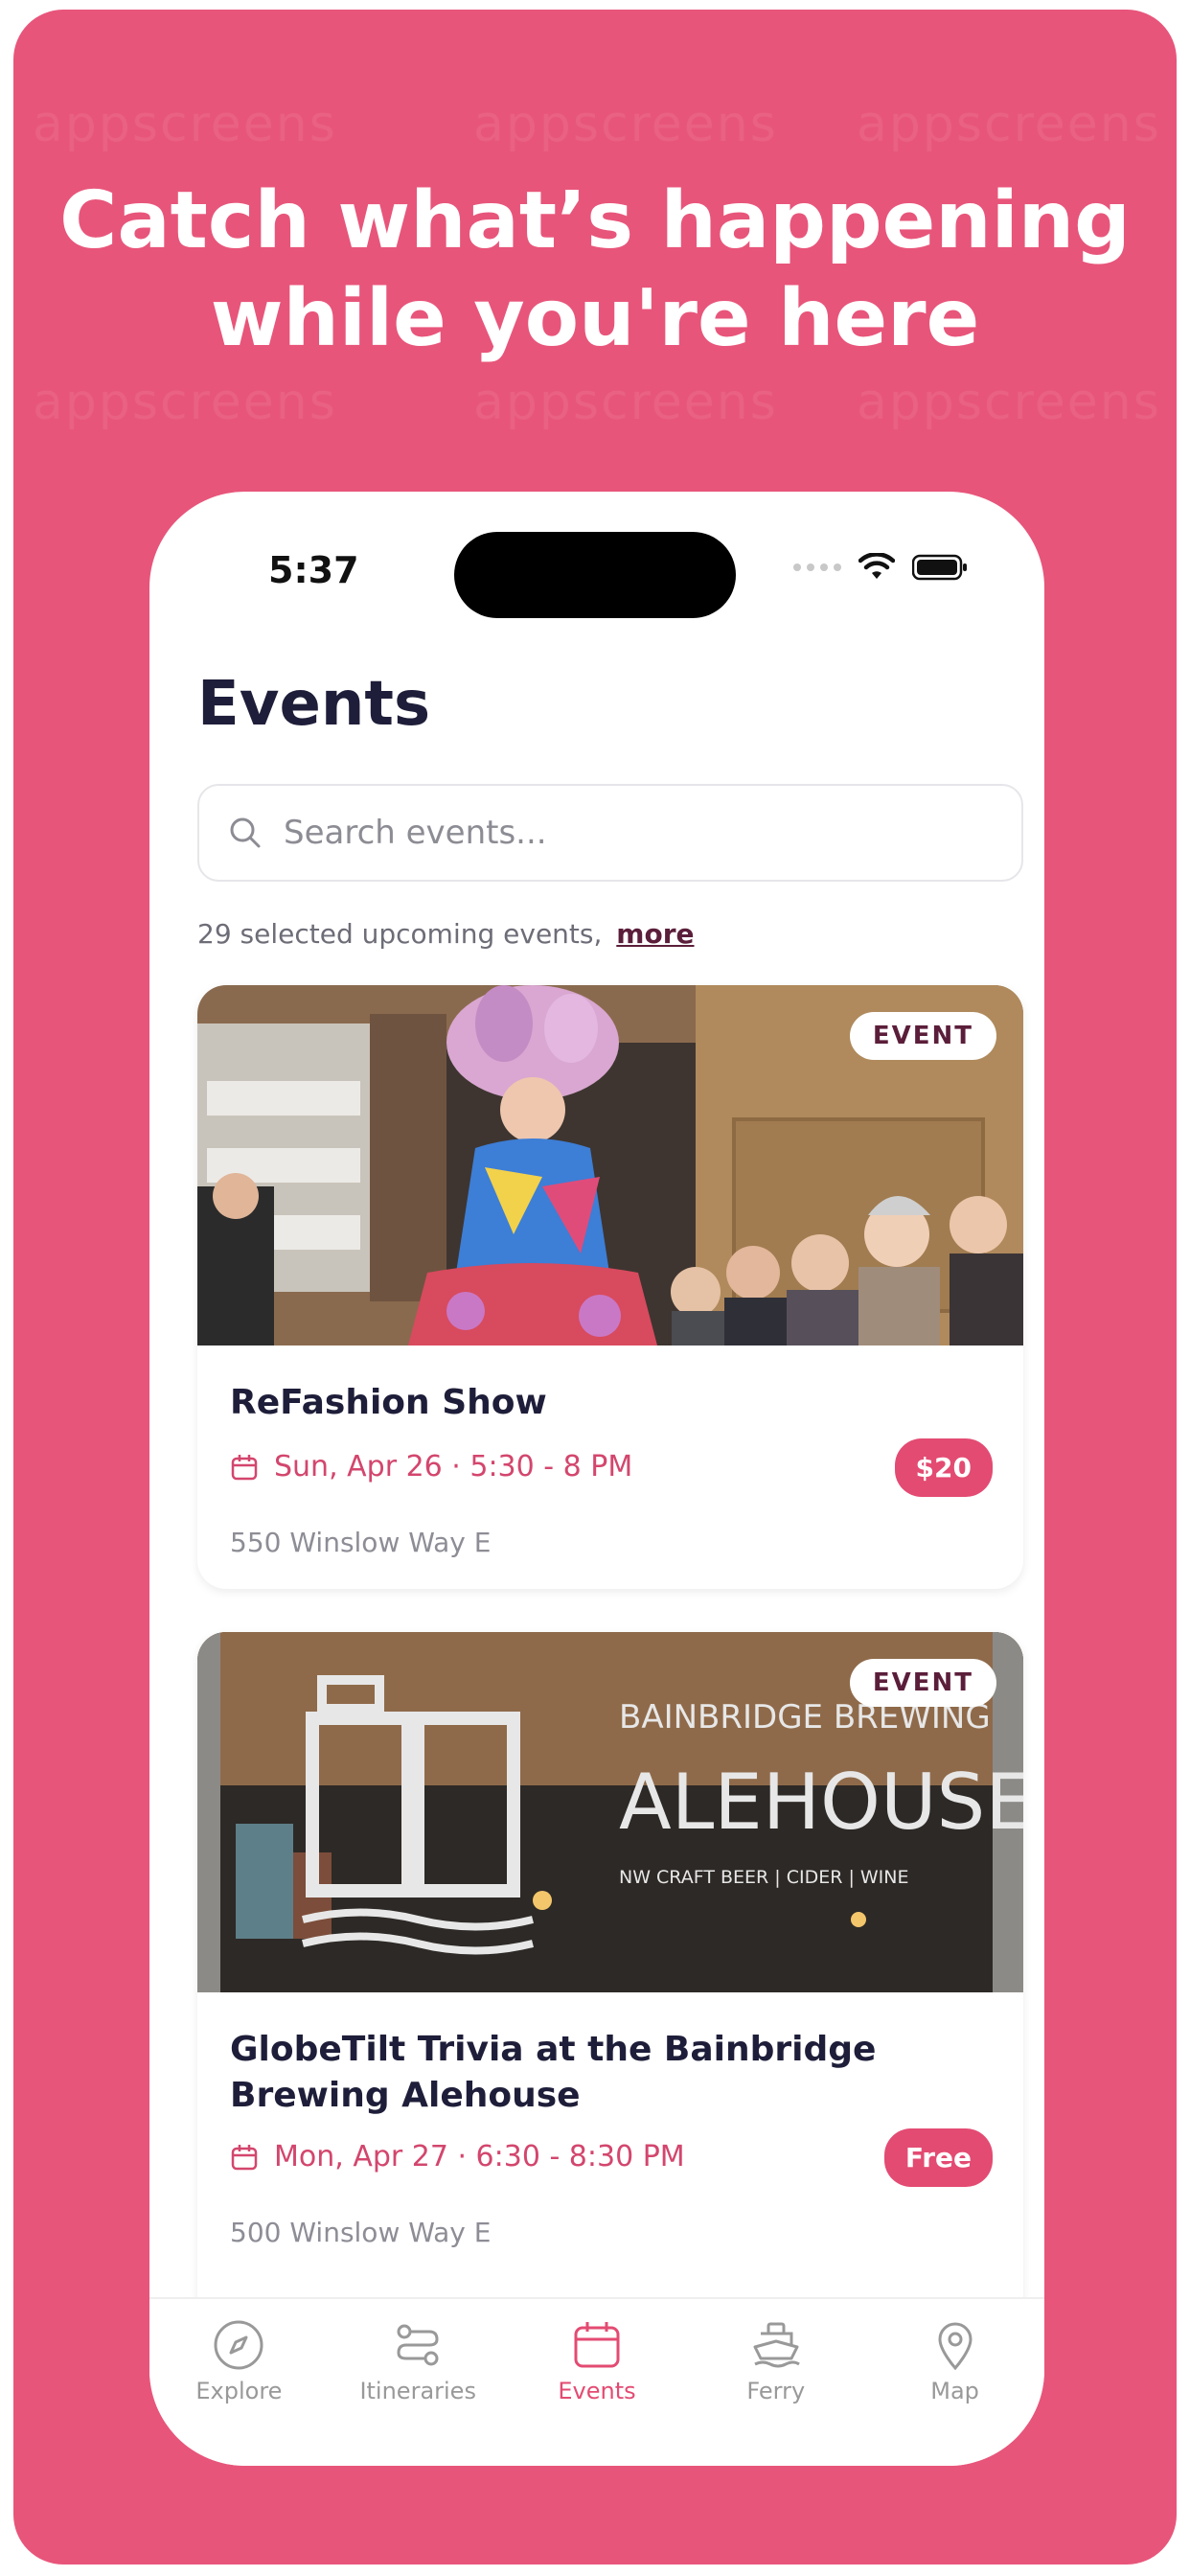 Image resolution: width=1190 pixels, height=2576 pixels. I want to click on status-icons, so click(881, 567).